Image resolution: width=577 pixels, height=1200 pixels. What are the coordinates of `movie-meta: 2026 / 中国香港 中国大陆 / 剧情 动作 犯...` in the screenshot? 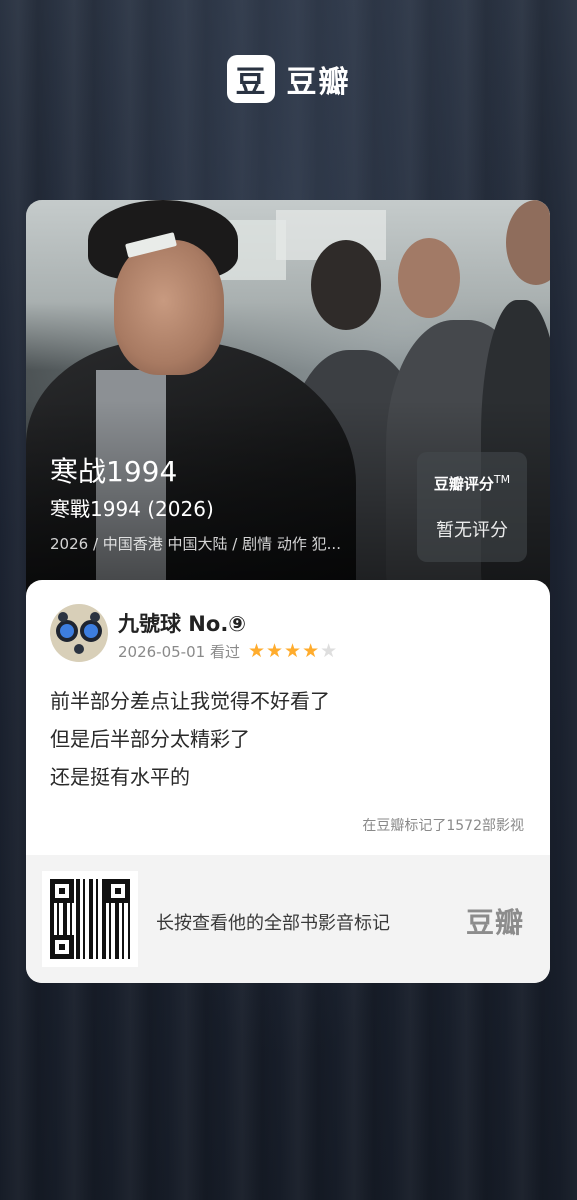 It's located at (195, 544).